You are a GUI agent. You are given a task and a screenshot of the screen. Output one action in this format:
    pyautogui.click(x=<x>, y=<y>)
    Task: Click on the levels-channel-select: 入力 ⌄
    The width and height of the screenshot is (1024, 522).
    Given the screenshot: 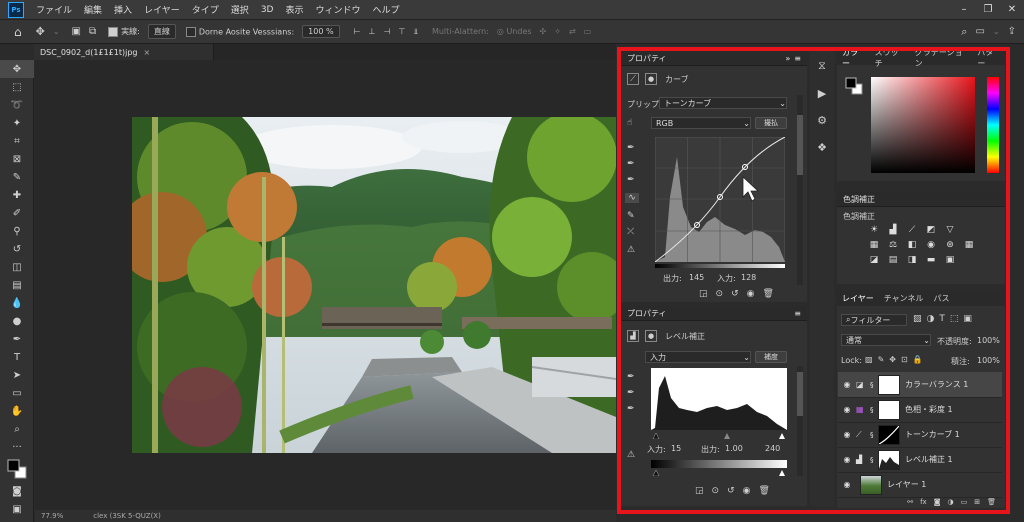 What is the action you would take?
    pyautogui.click(x=698, y=357)
    